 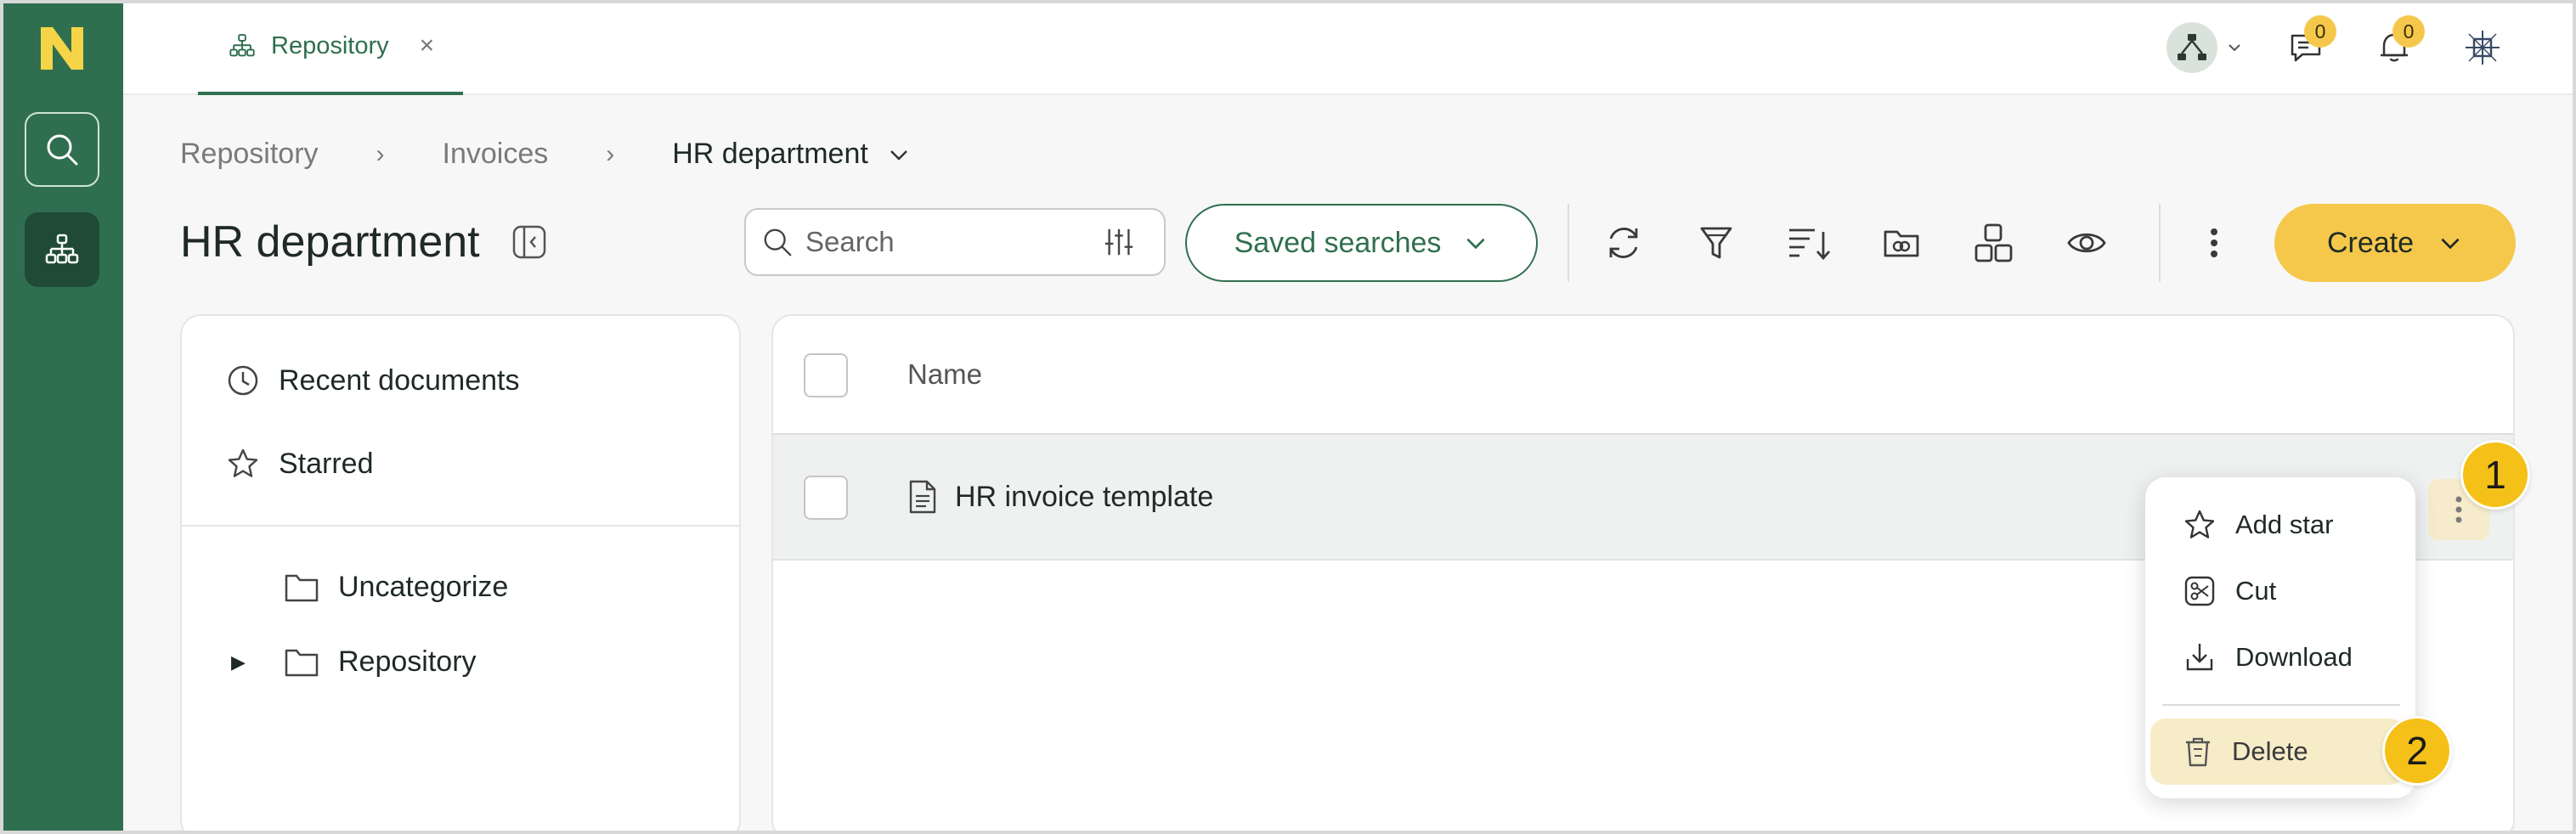 What do you see at coordinates (2198, 752) in the screenshot?
I see `trash-icon` at bounding box center [2198, 752].